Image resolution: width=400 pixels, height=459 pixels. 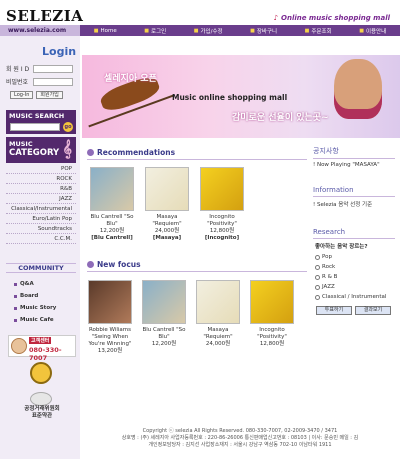 I want to click on site-tagline: ♪ Online music shopping mall, so click(x=332, y=18).